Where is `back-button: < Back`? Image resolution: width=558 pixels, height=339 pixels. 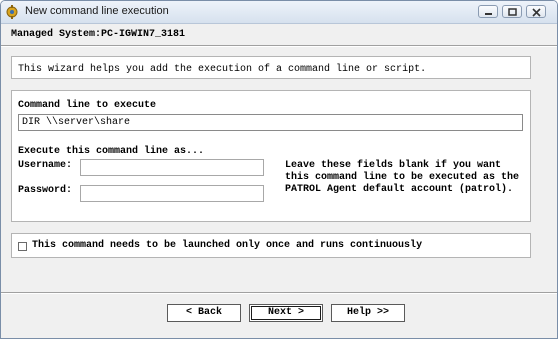 back-button: < Back is located at coordinates (204, 313).